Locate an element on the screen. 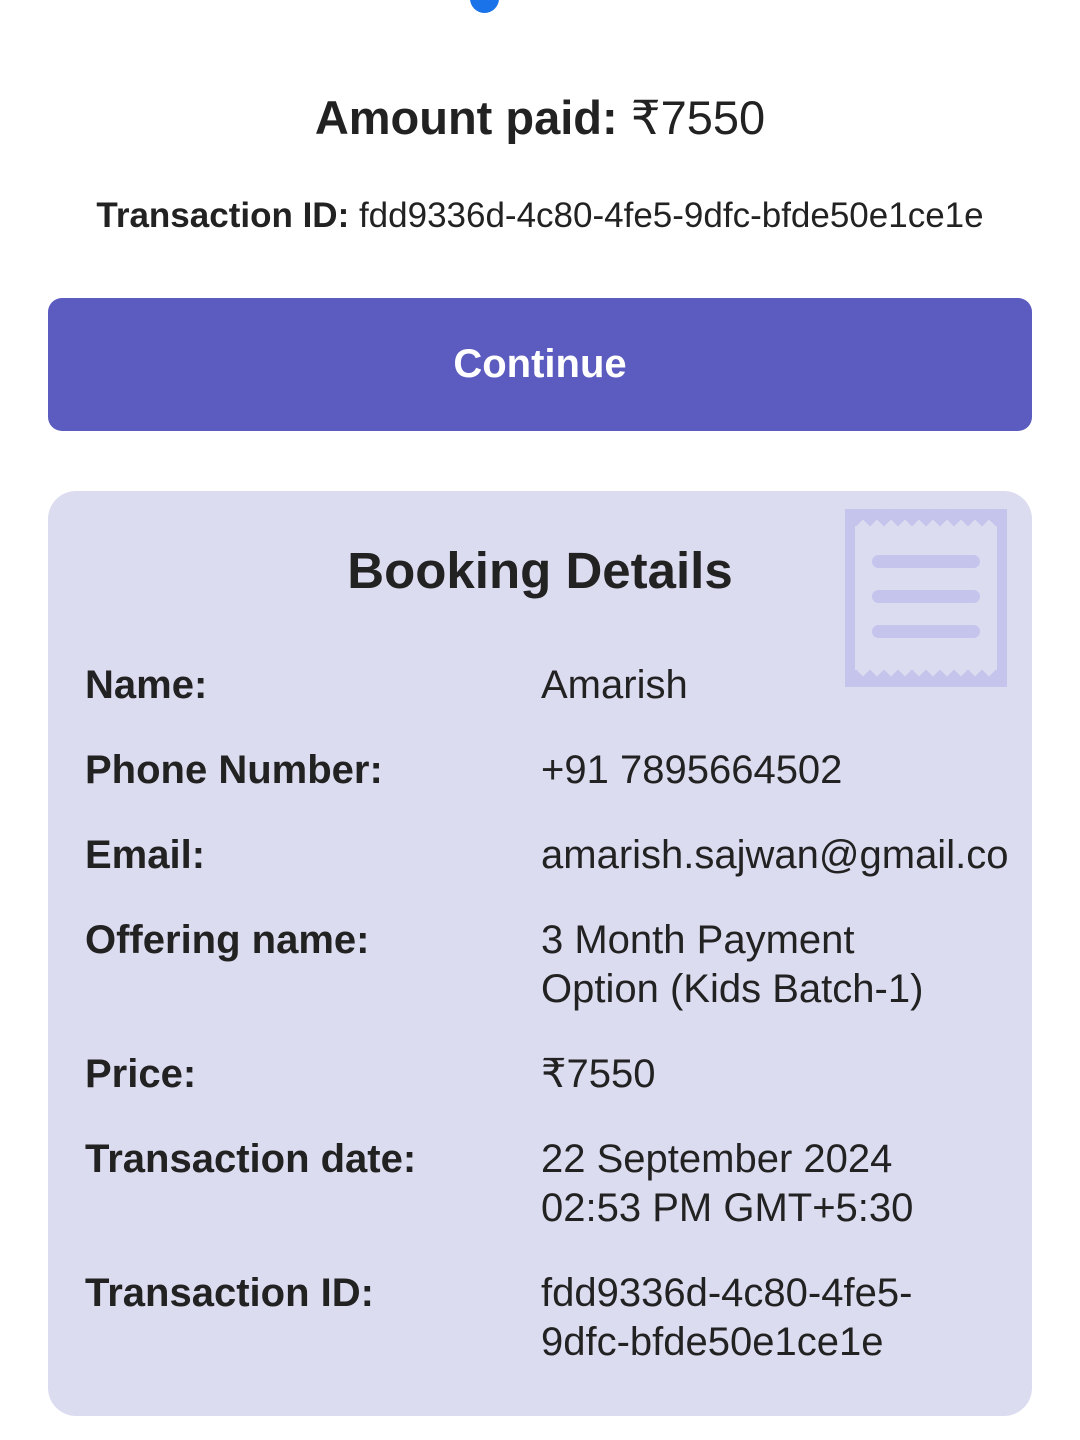 Image resolution: width=1080 pixels, height=1440 pixels. detail-label: Name: is located at coordinates (146, 685).